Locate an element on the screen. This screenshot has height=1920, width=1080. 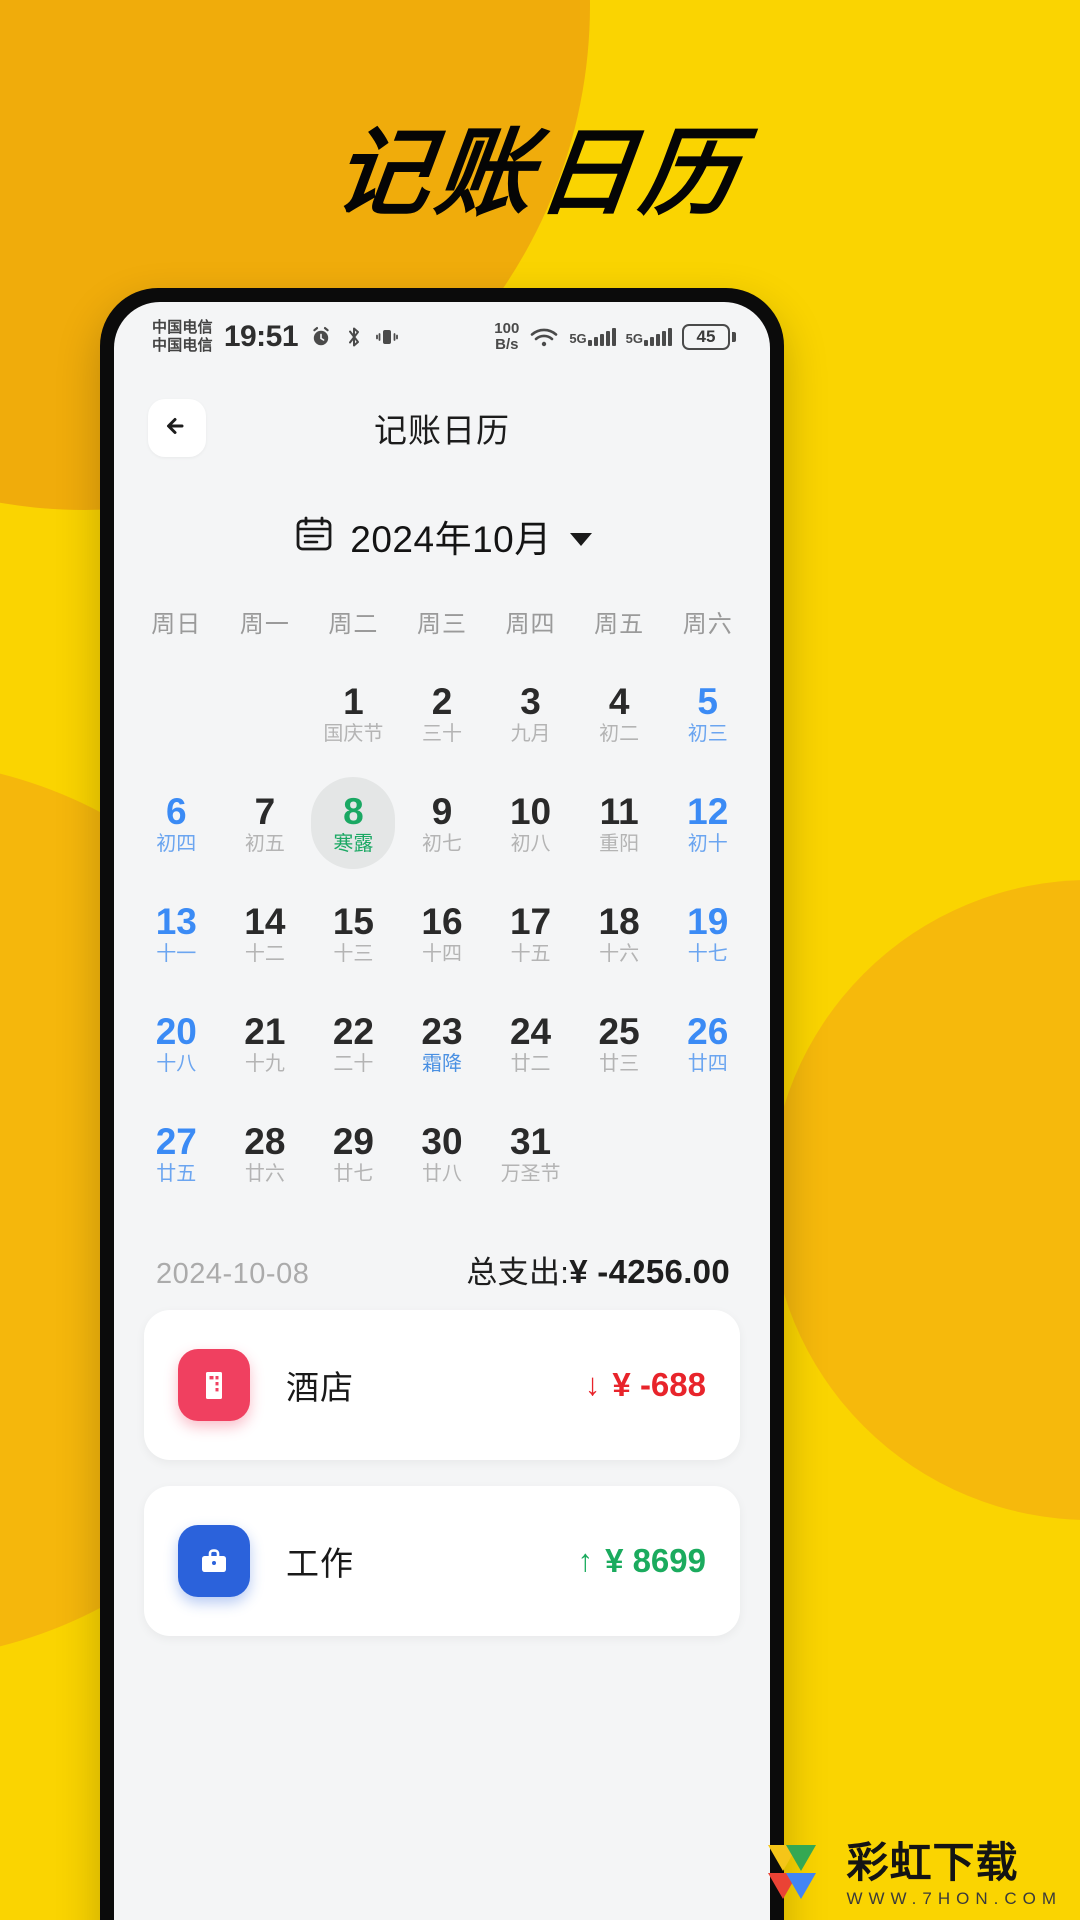
calendar-day-number: 20 is located at coordinates (176, 1031).